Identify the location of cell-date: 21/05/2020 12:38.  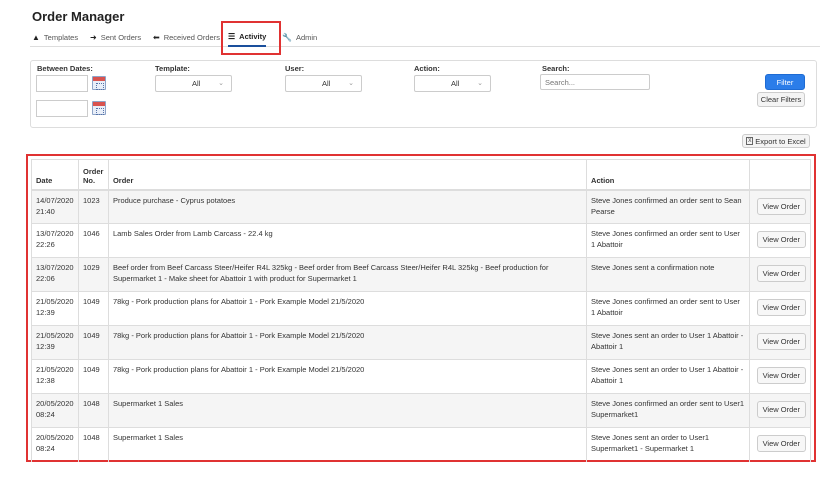
(55, 376).